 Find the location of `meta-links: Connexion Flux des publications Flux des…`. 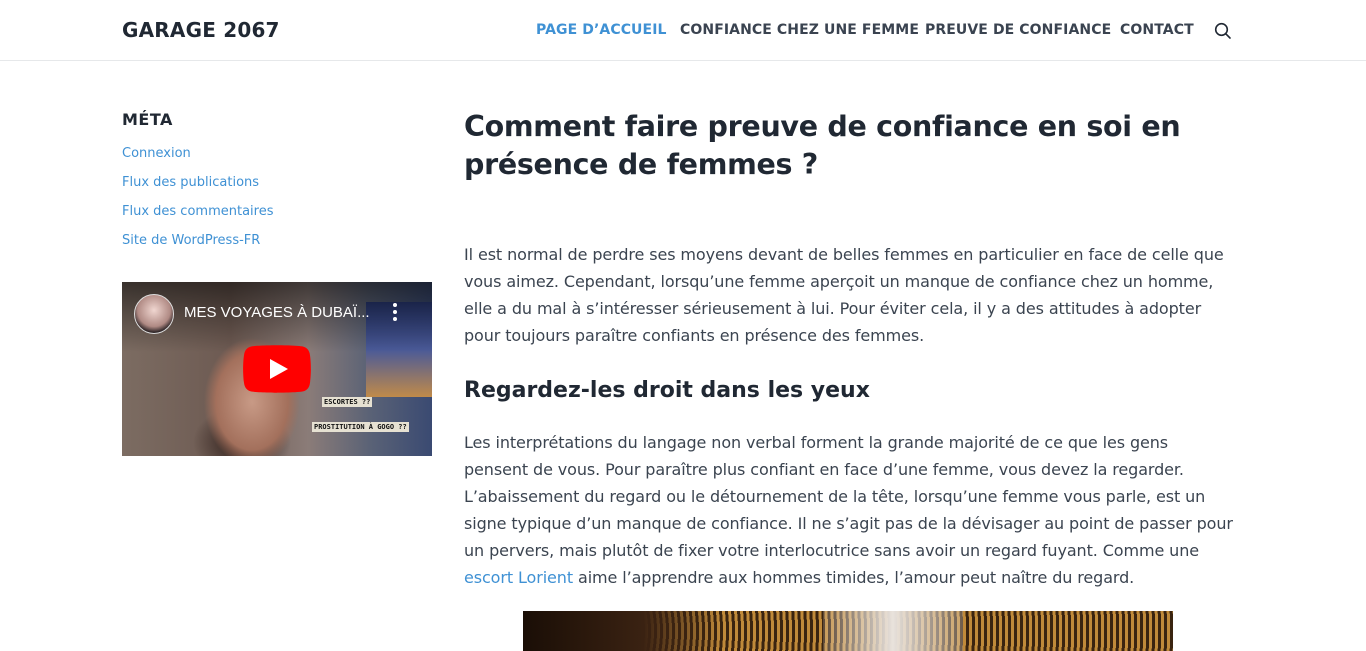

meta-links: Connexion Flux des publications Flux des… is located at coordinates (277, 202).